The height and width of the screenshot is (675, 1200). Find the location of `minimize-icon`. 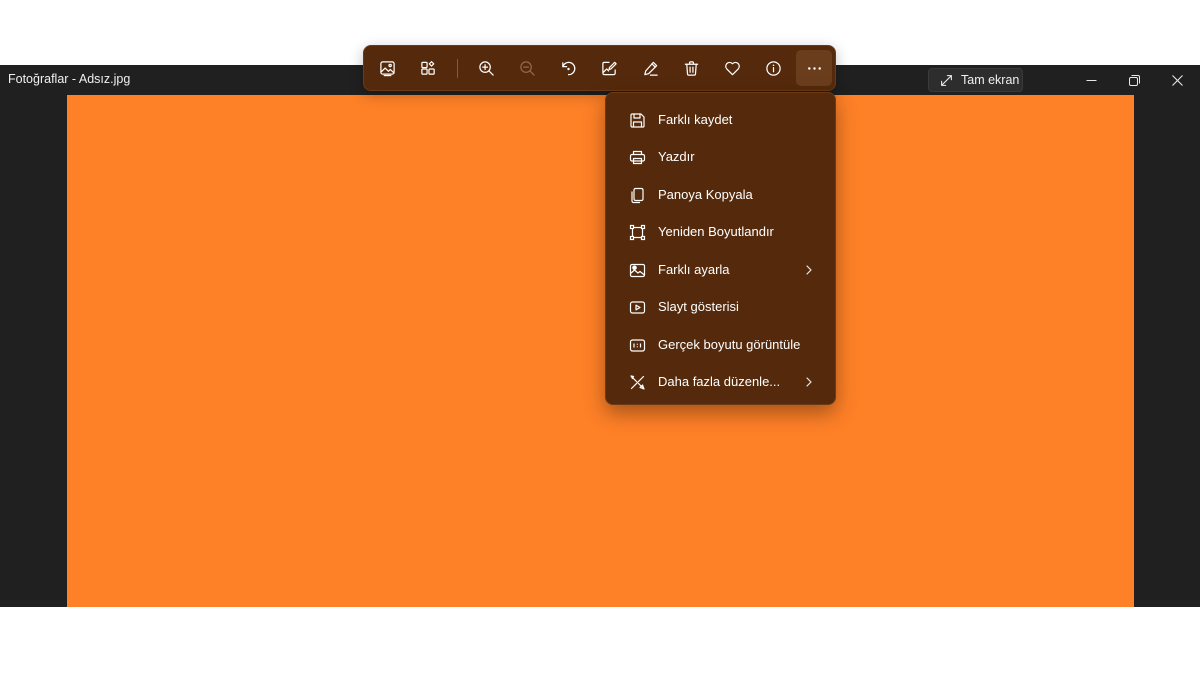

minimize-icon is located at coordinates (1091, 80).